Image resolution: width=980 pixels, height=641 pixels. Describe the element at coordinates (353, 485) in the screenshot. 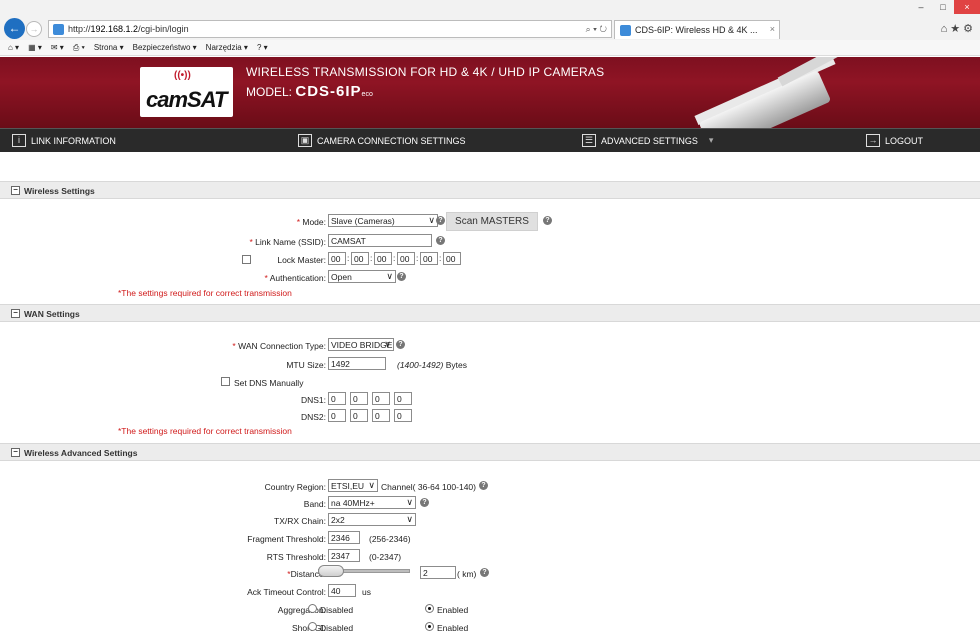

I see `country-select: ETSI,EU ∨` at that location.